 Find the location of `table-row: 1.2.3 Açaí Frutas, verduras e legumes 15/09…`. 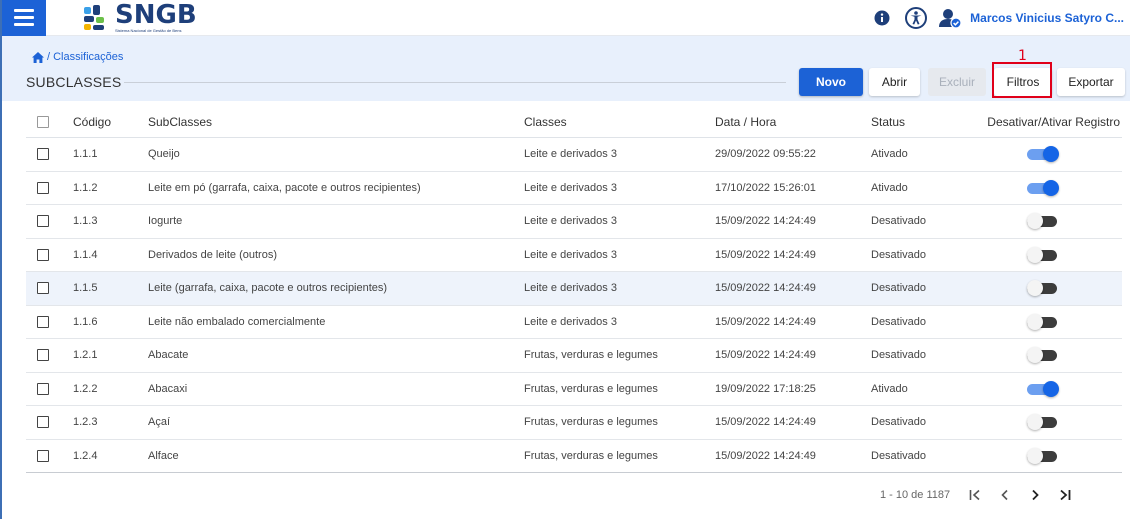

table-row: 1.2.3 Açaí Frutas, verduras e legumes 15/09… is located at coordinates (574, 423).